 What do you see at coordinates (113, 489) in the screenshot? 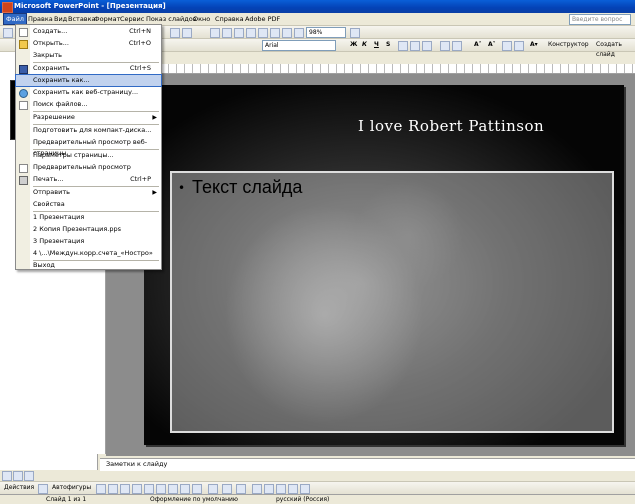
I see `arrow-icon` at bounding box center [113, 489].